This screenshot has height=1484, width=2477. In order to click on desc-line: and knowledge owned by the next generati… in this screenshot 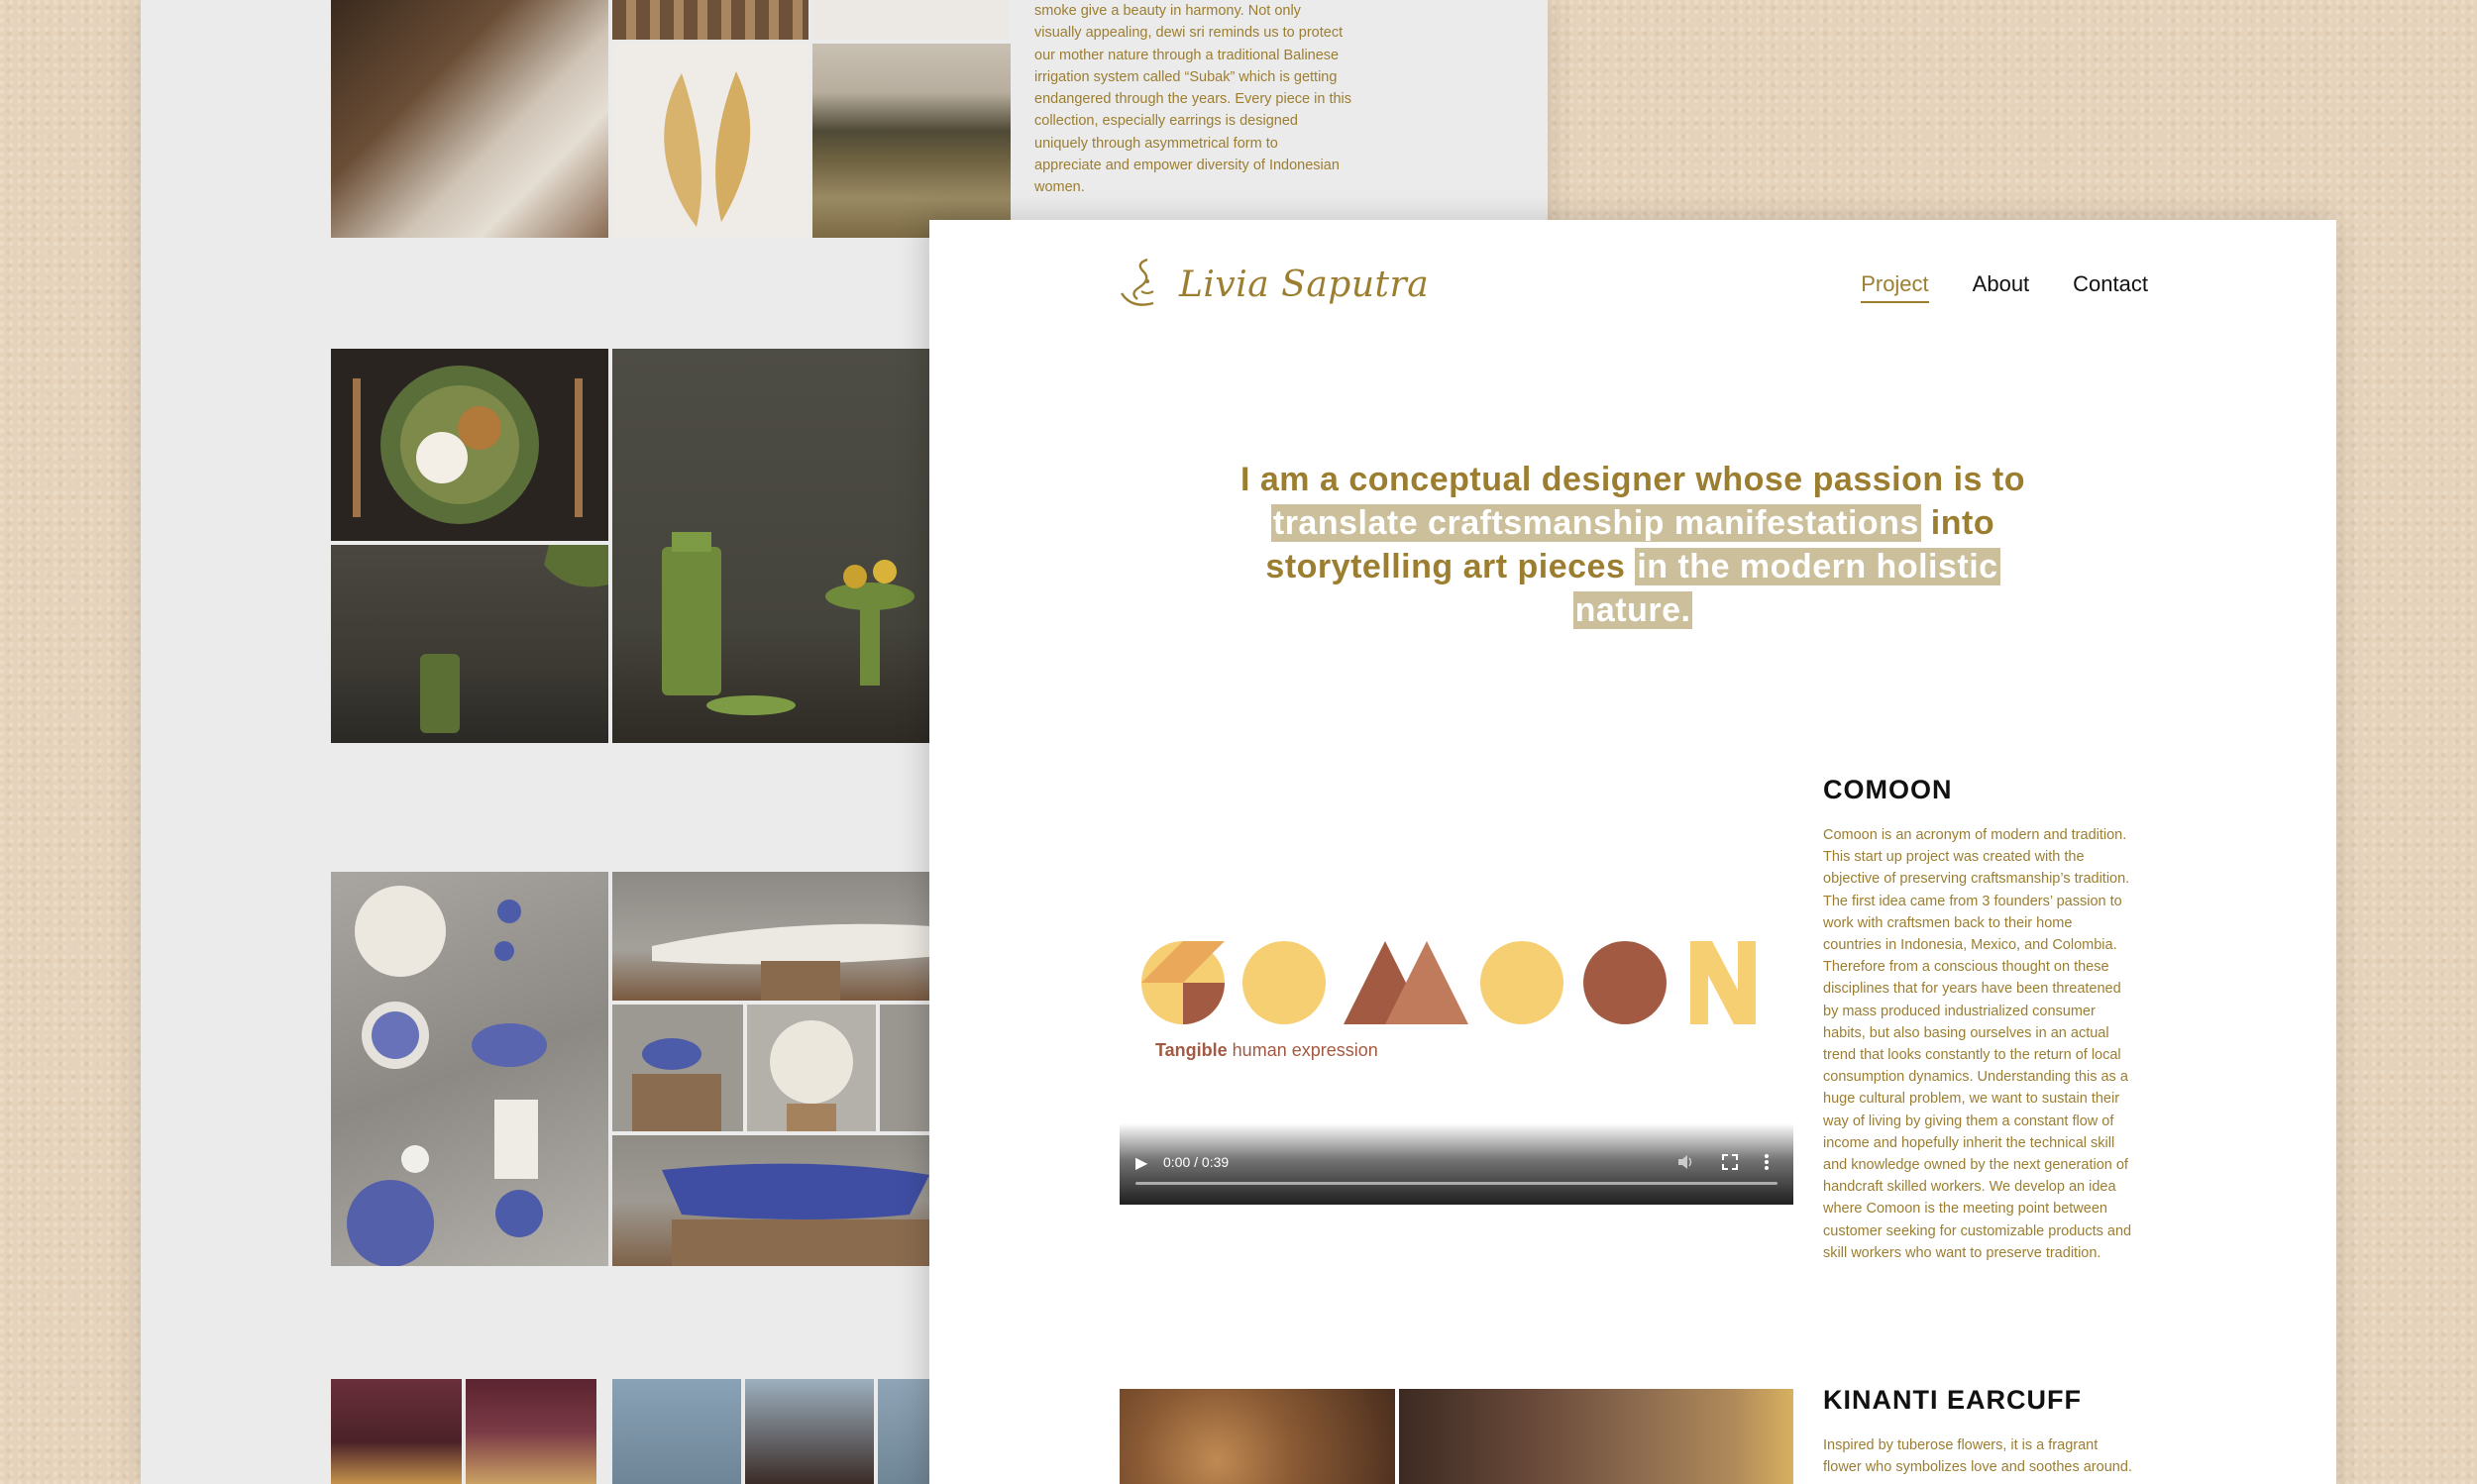, I will do `click(1976, 1166)`.